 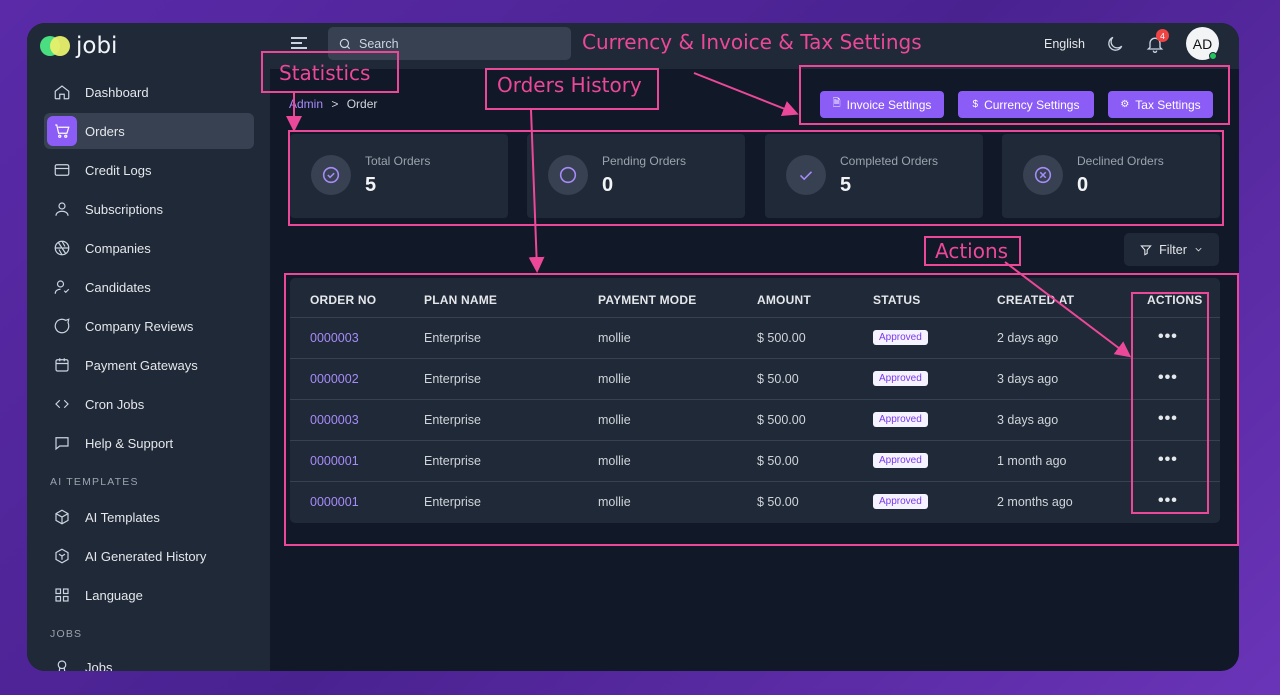 I want to click on sidebar-item-ai-templates: AI Templates, so click(x=149, y=517).